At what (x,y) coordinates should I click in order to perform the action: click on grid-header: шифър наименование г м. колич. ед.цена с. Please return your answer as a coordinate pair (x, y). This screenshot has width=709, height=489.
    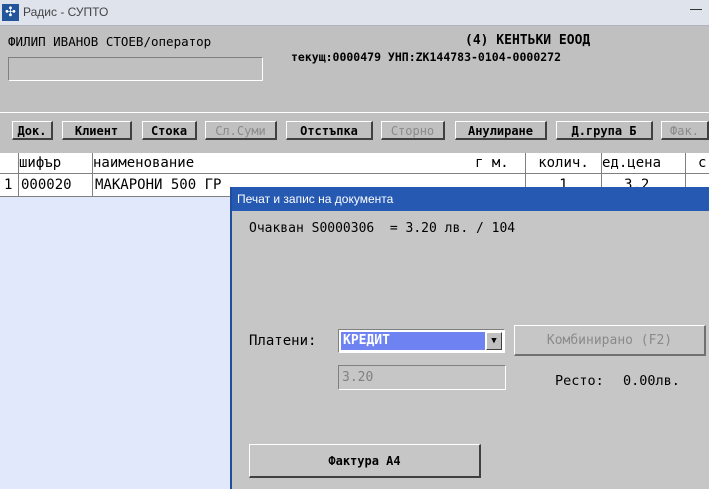
    Looking at the image, I should click on (354, 163).